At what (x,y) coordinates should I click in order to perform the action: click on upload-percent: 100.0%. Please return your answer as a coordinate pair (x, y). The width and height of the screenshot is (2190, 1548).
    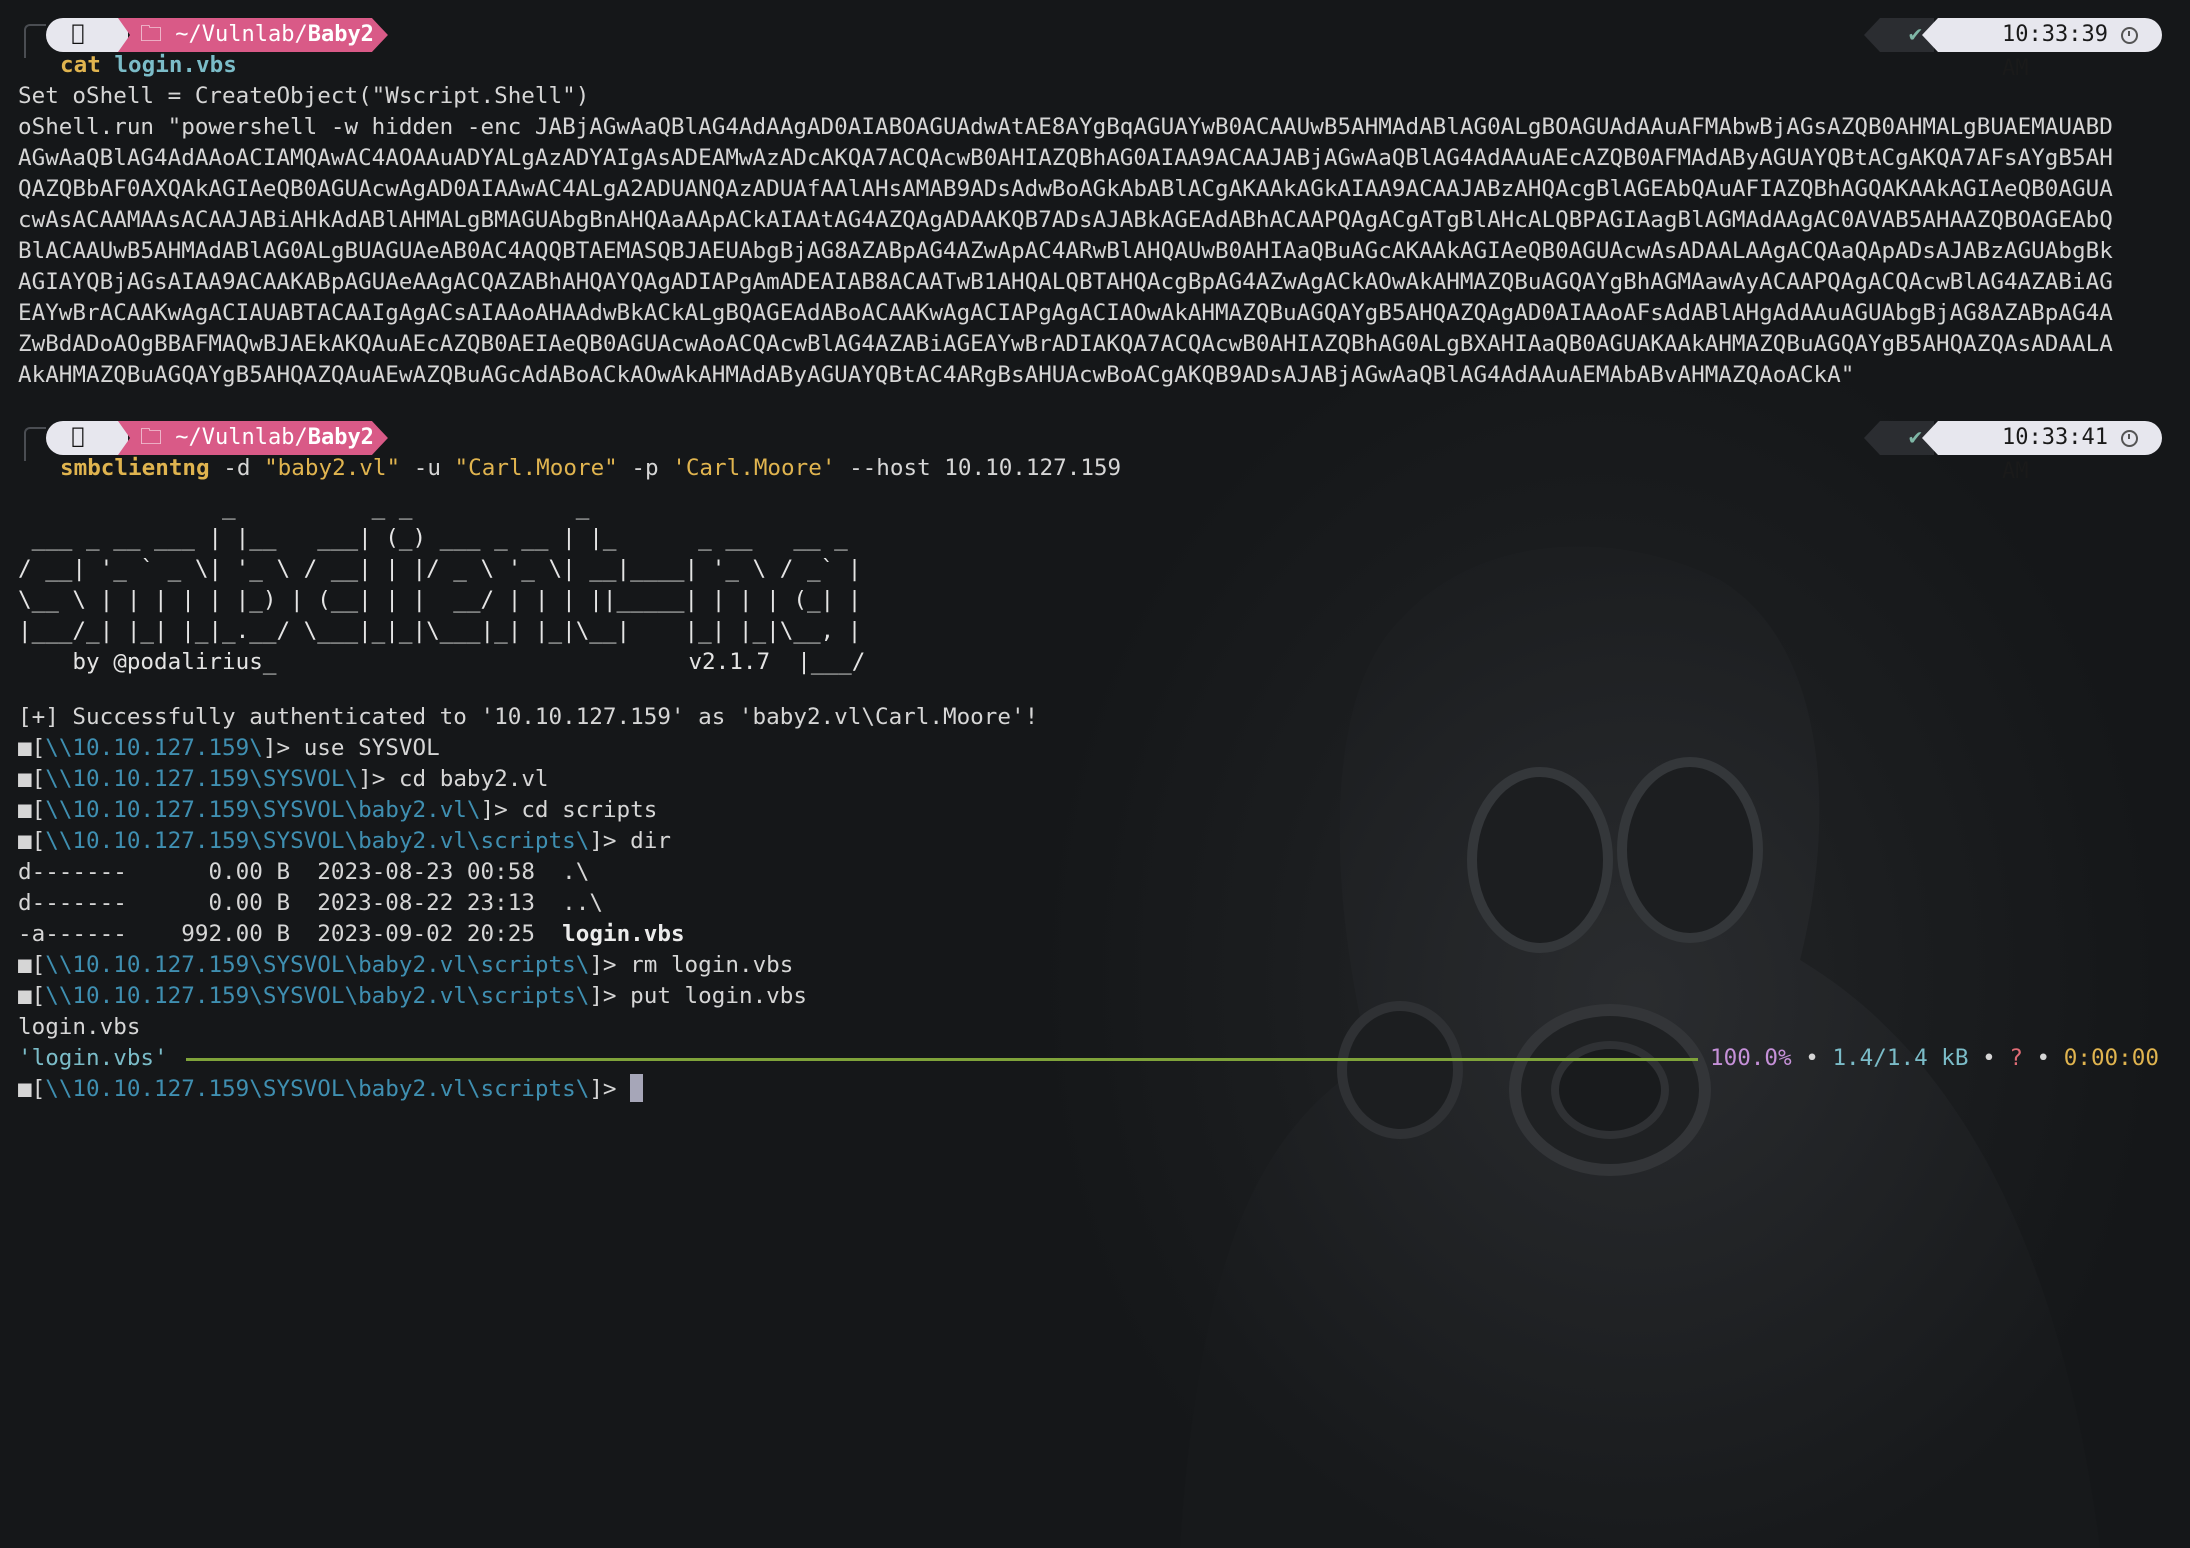
    Looking at the image, I should click on (1751, 1058).